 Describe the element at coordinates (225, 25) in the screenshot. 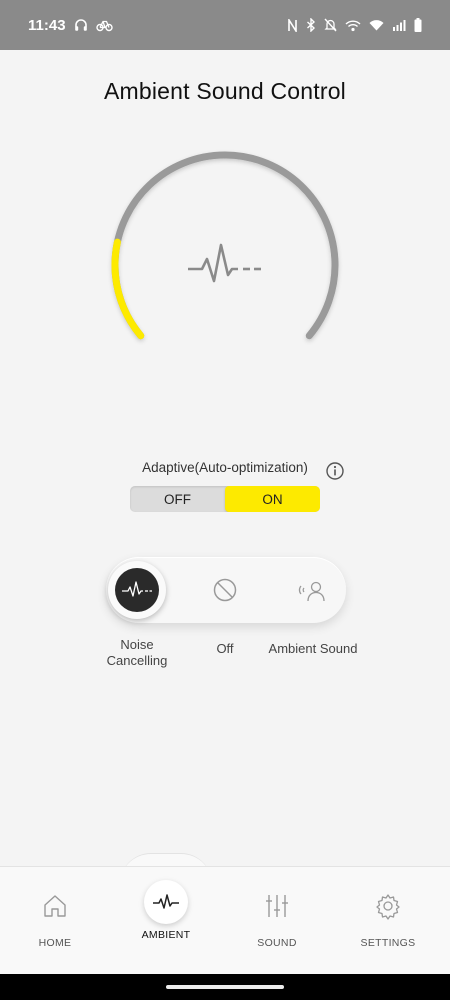

I see `status-bar: 11:43` at that location.